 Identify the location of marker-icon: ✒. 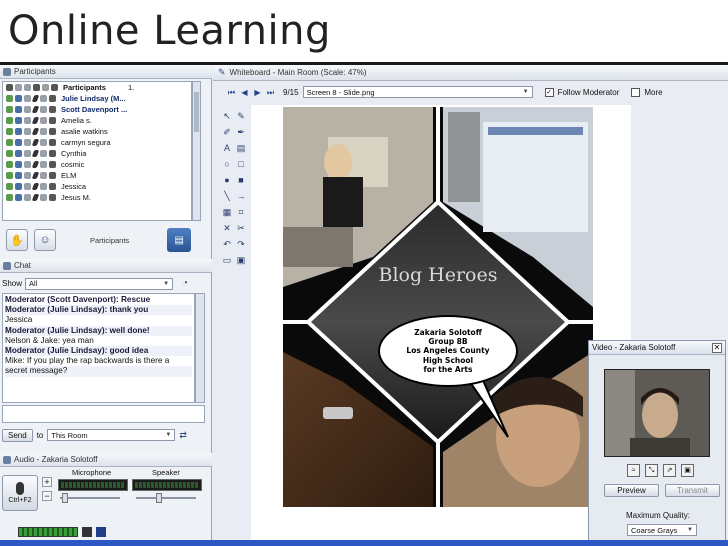
(241, 132).